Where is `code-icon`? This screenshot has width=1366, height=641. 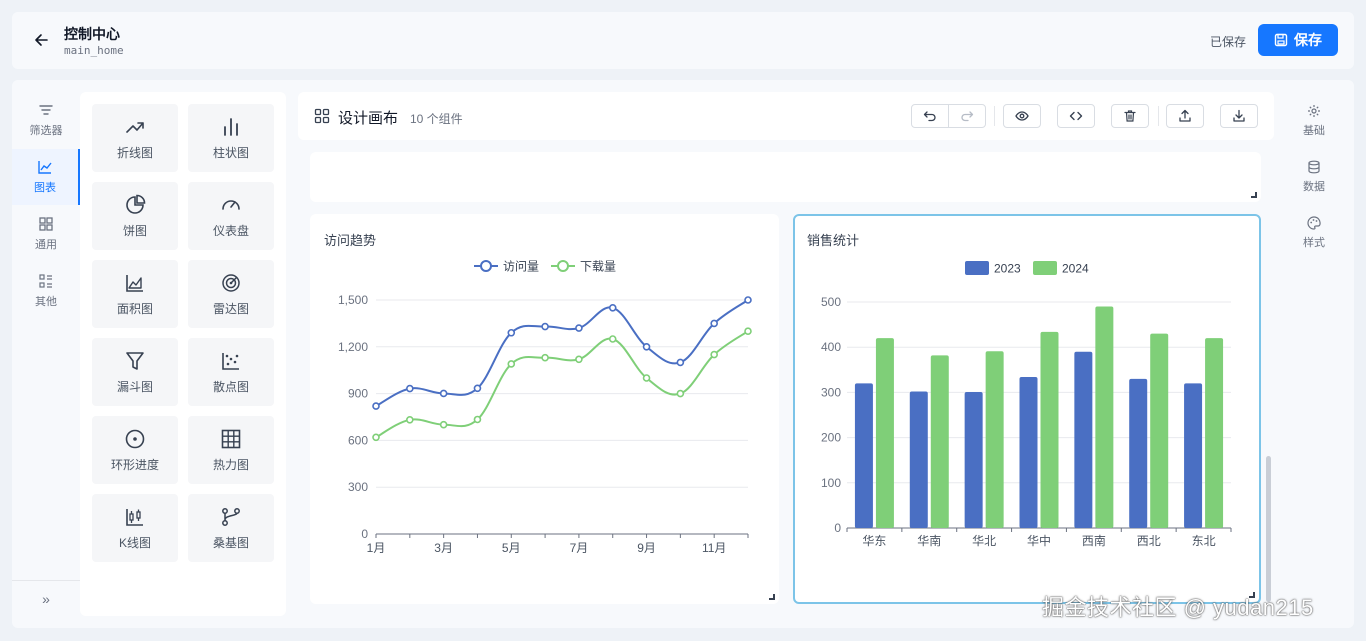
code-icon is located at coordinates (1076, 116).